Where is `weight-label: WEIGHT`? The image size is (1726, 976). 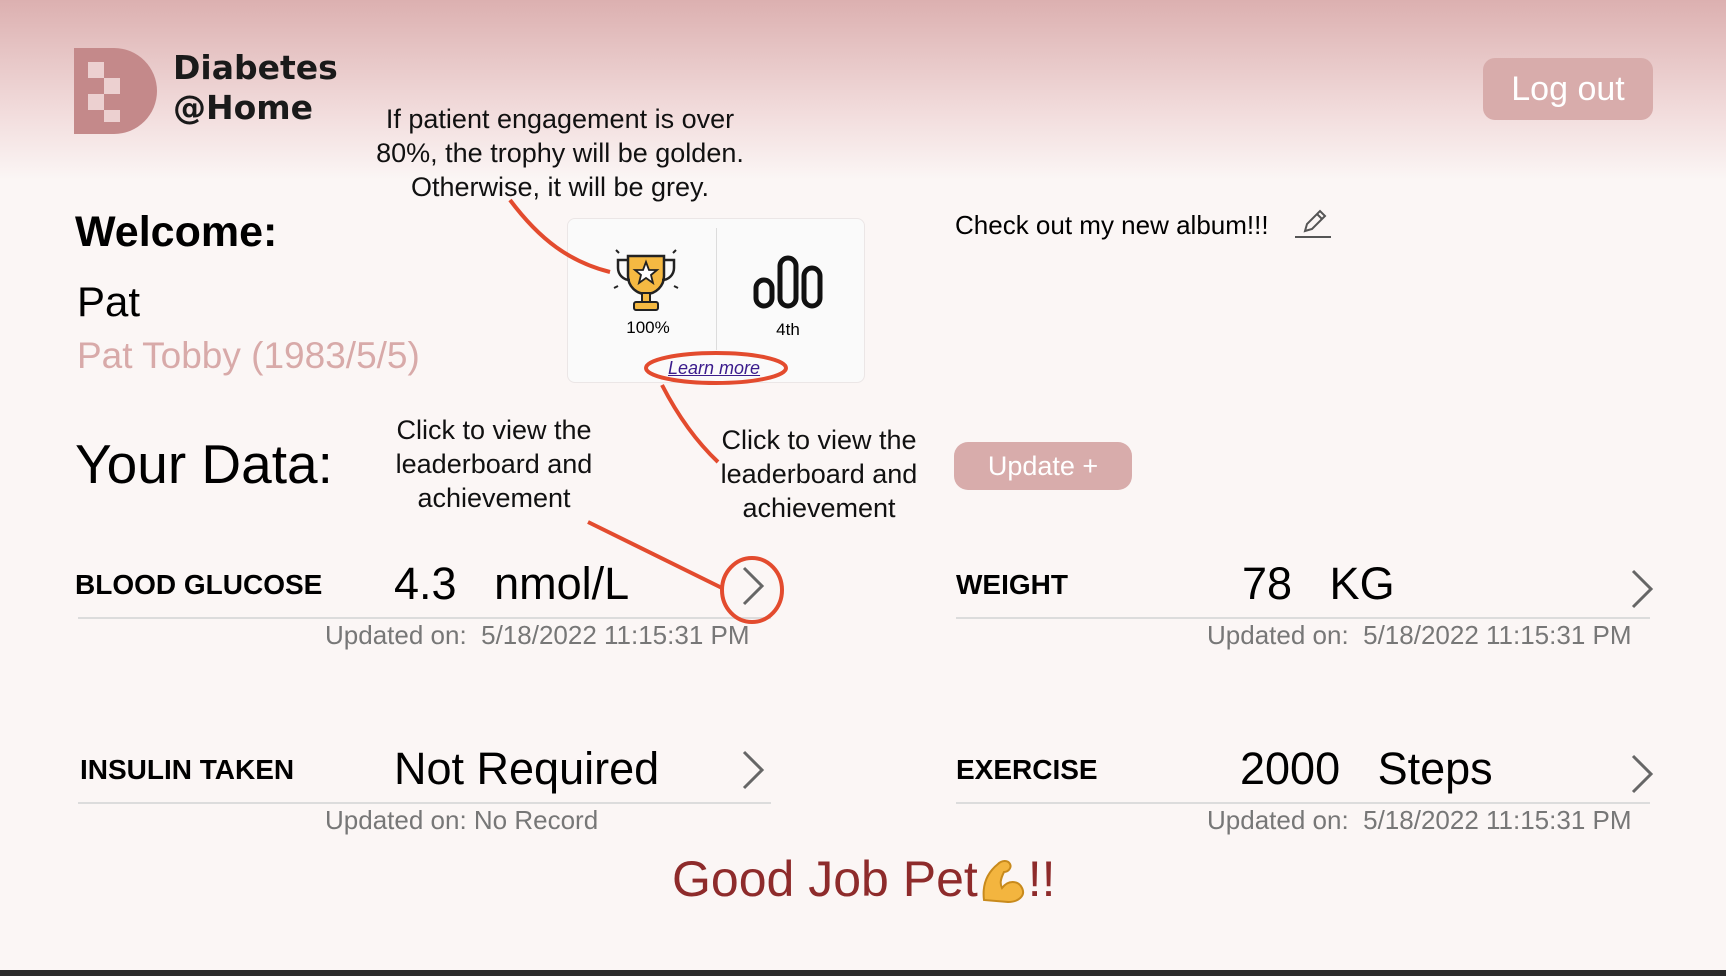
weight-label: WEIGHT is located at coordinates (1012, 584).